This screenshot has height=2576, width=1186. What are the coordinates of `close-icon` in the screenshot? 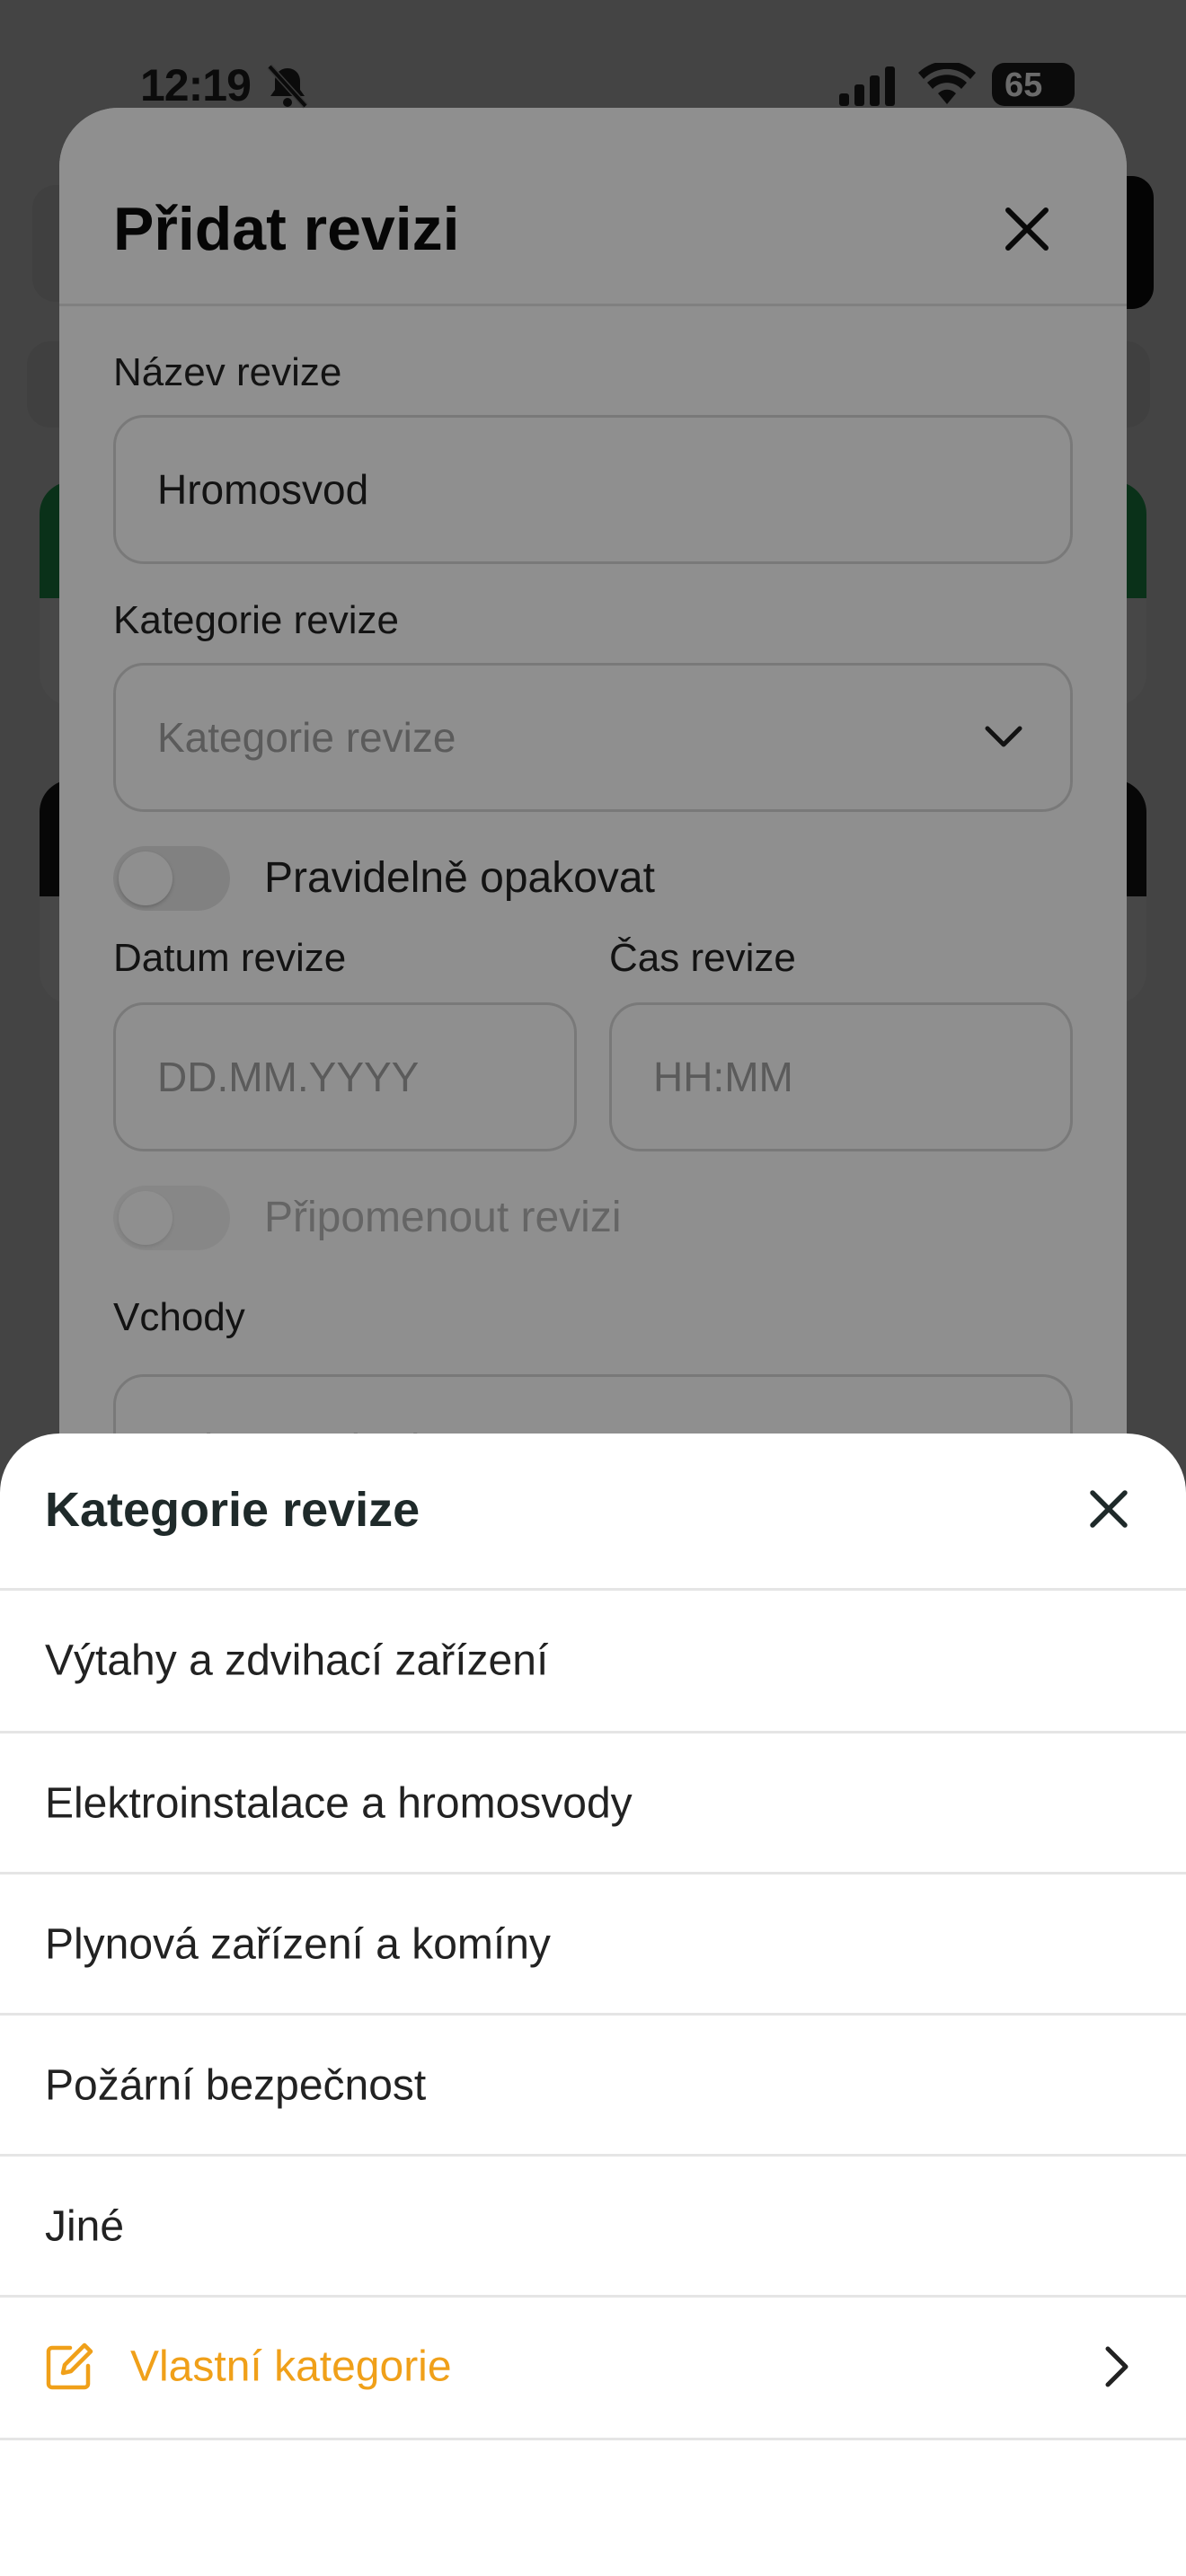 It's located at (1109, 1509).